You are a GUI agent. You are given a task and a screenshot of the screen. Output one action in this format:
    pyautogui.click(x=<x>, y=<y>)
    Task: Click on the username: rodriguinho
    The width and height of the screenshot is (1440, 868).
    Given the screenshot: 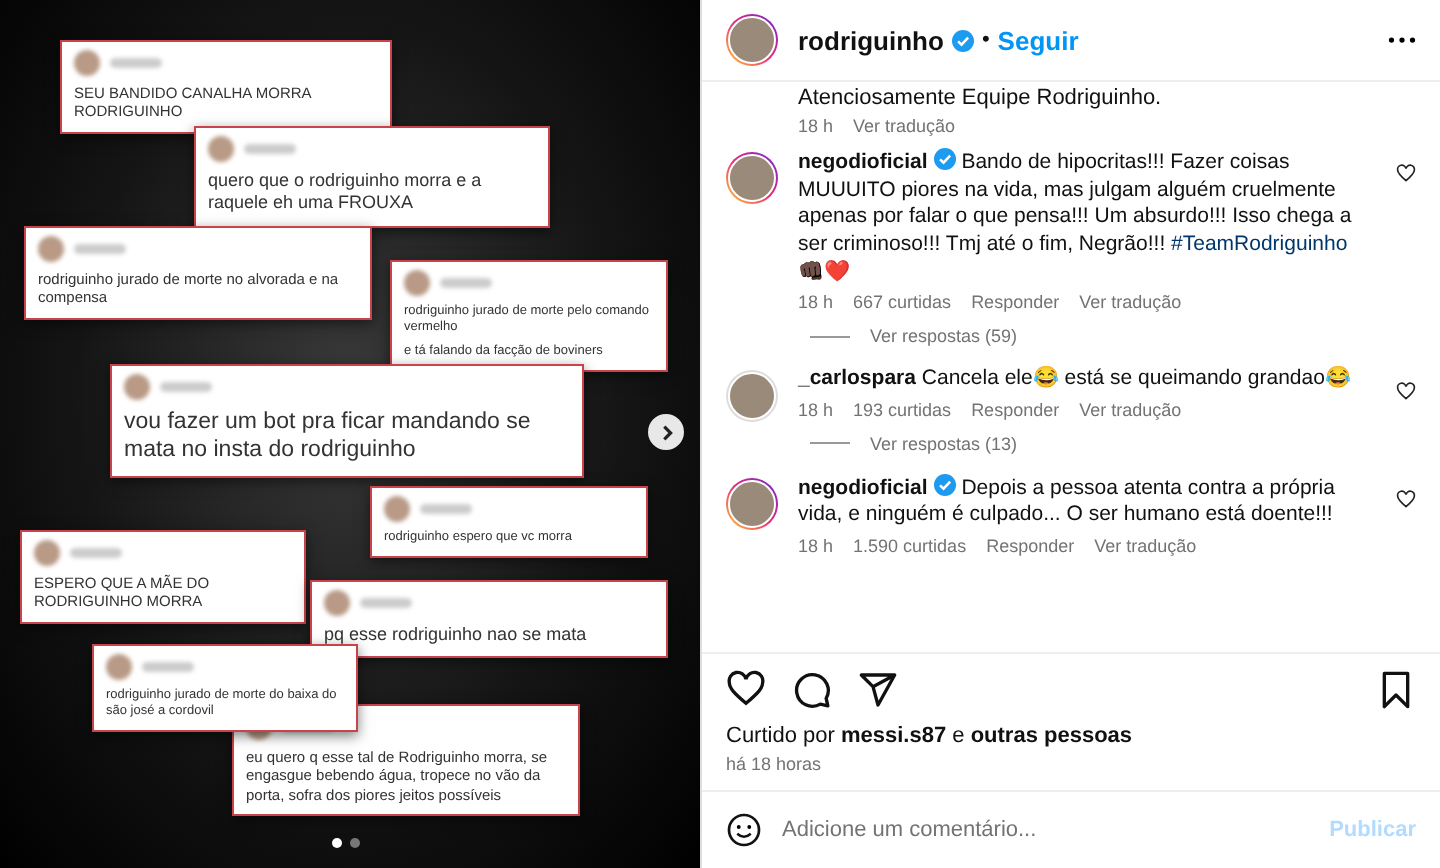 What is the action you would take?
    pyautogui.click(x=871, y=40)
    